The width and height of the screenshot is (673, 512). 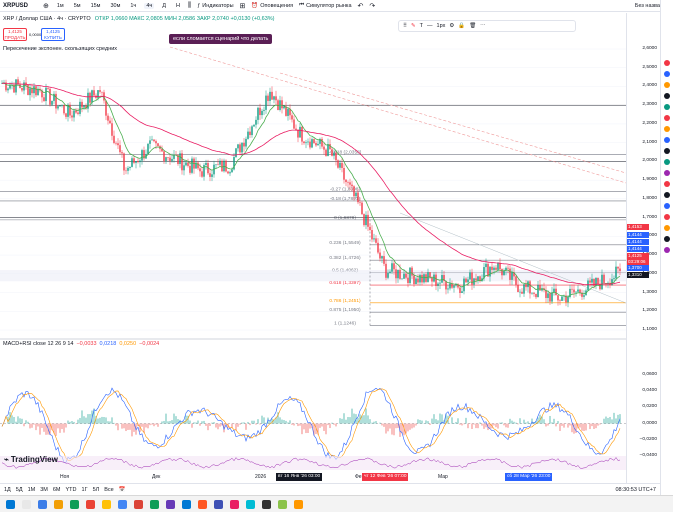 What do you see at coordinates (272, 6) in the screenshot?
I see `alerts-button: ⏰ Оповещения` at bounding box center [272, 6].